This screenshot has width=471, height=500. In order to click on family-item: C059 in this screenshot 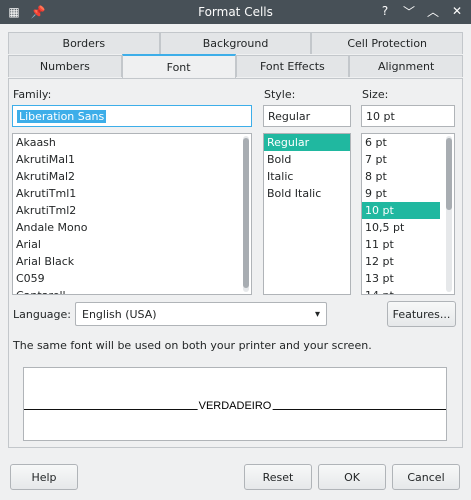, I will do `click(132, 278)`.